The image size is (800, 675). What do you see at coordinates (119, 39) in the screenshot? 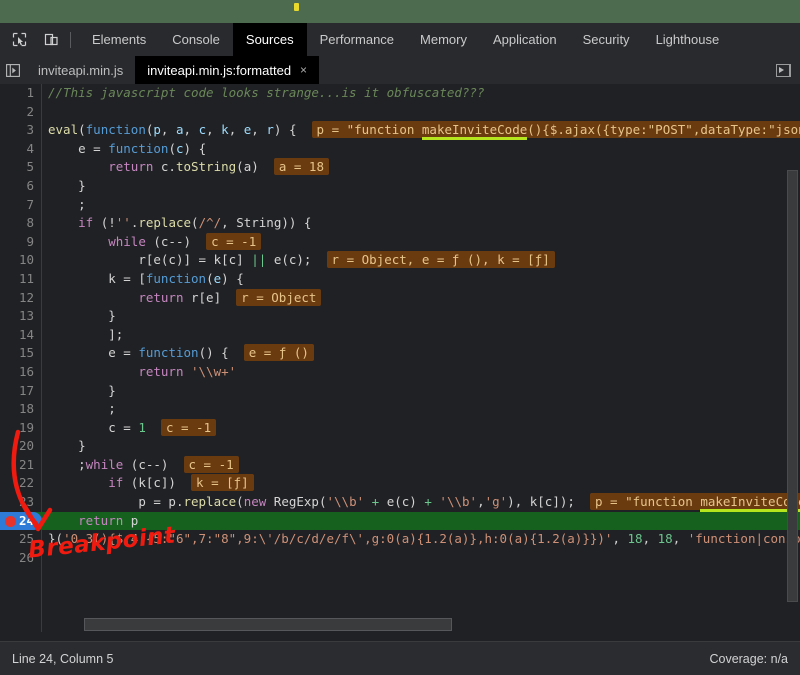
I see `tab-elements: Elements` at bounding box center [119, 39].